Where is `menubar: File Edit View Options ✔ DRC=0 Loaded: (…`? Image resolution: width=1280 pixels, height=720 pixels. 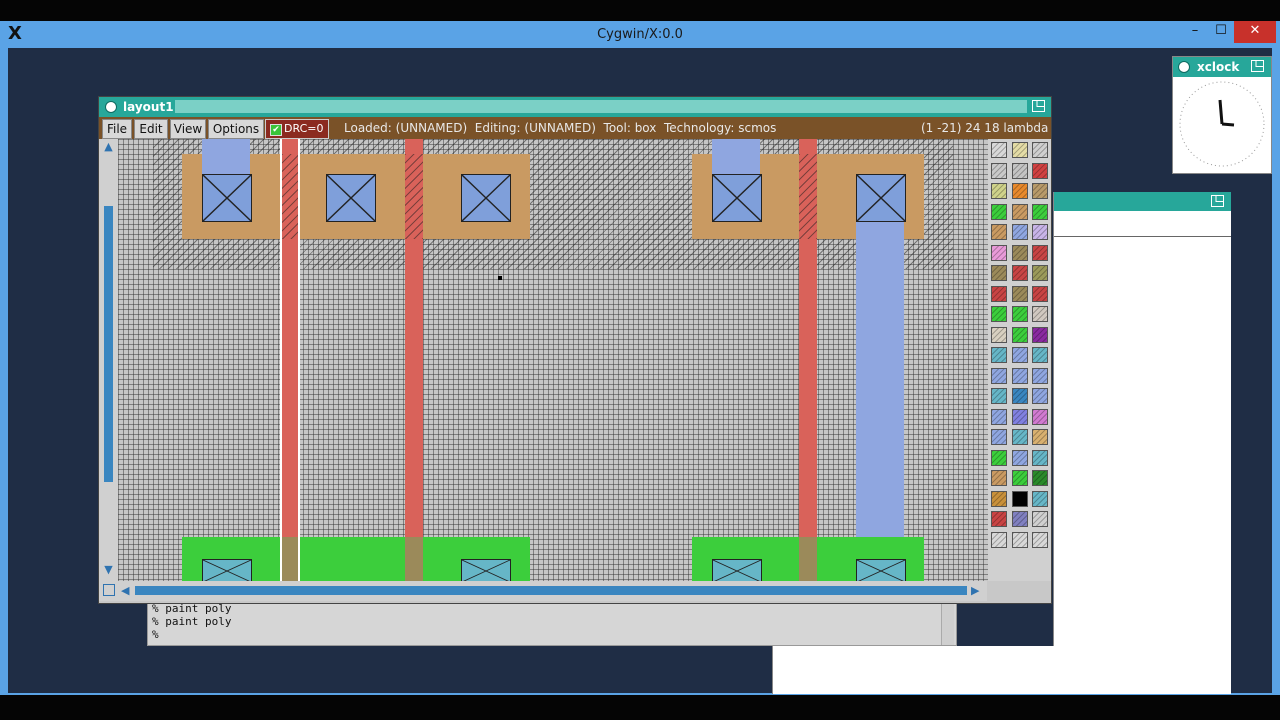 menubar: File Edit View Options ✔ DRC=0 Loaded: (… is located at coordinates (575, 128).